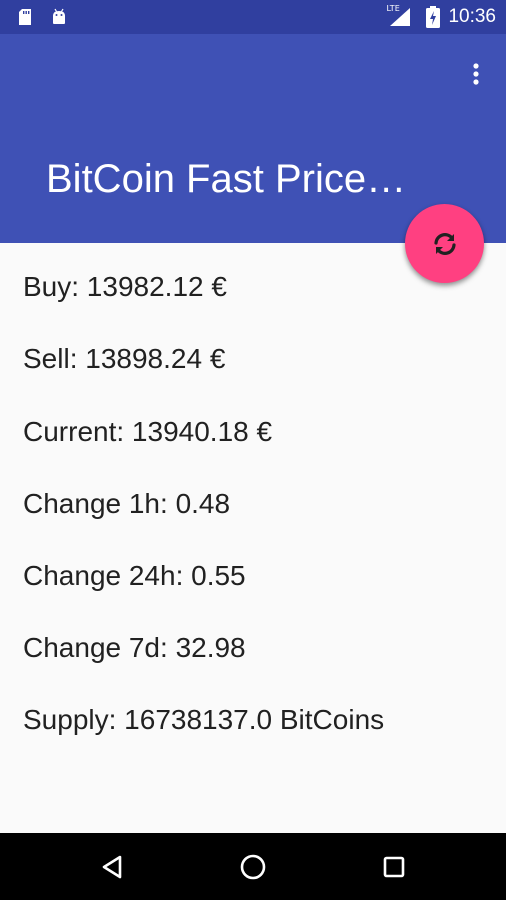  I want to click on home-icon, so click(253, 867).